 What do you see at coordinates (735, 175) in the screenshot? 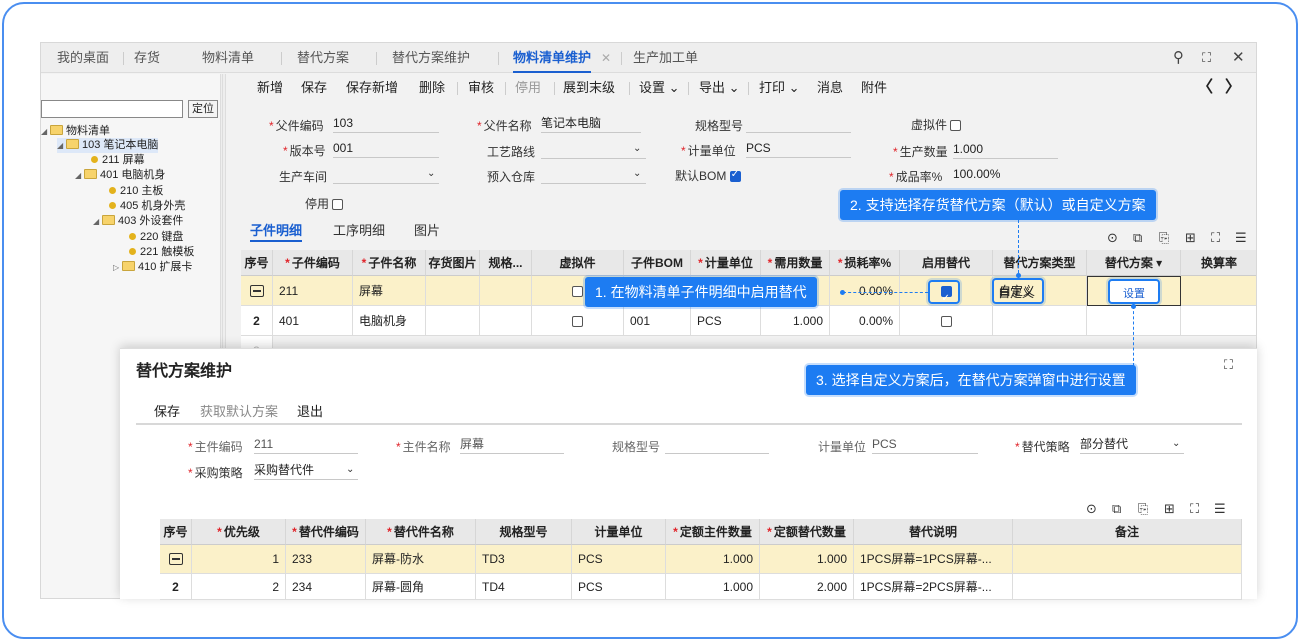
I see `default-bom-checkbox` at bounding box center [735, 175].